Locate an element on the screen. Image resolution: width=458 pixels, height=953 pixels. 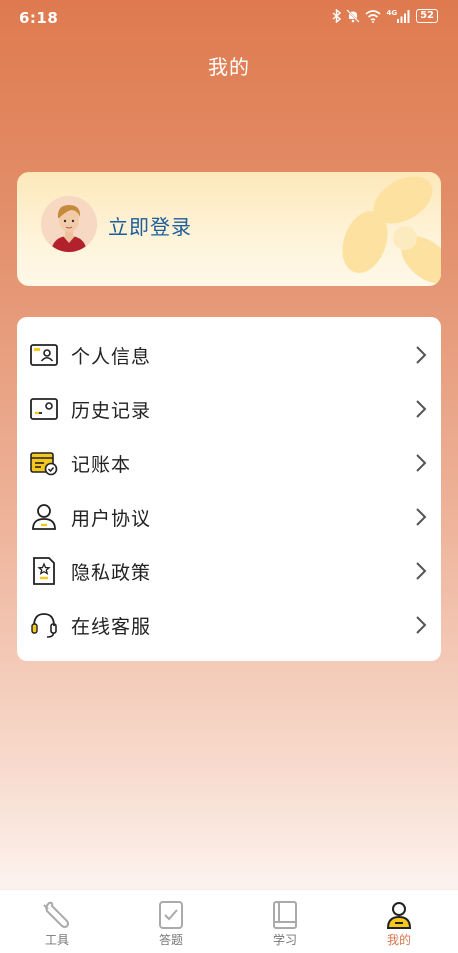
avatar-icon is located at coordinates (69, 224).